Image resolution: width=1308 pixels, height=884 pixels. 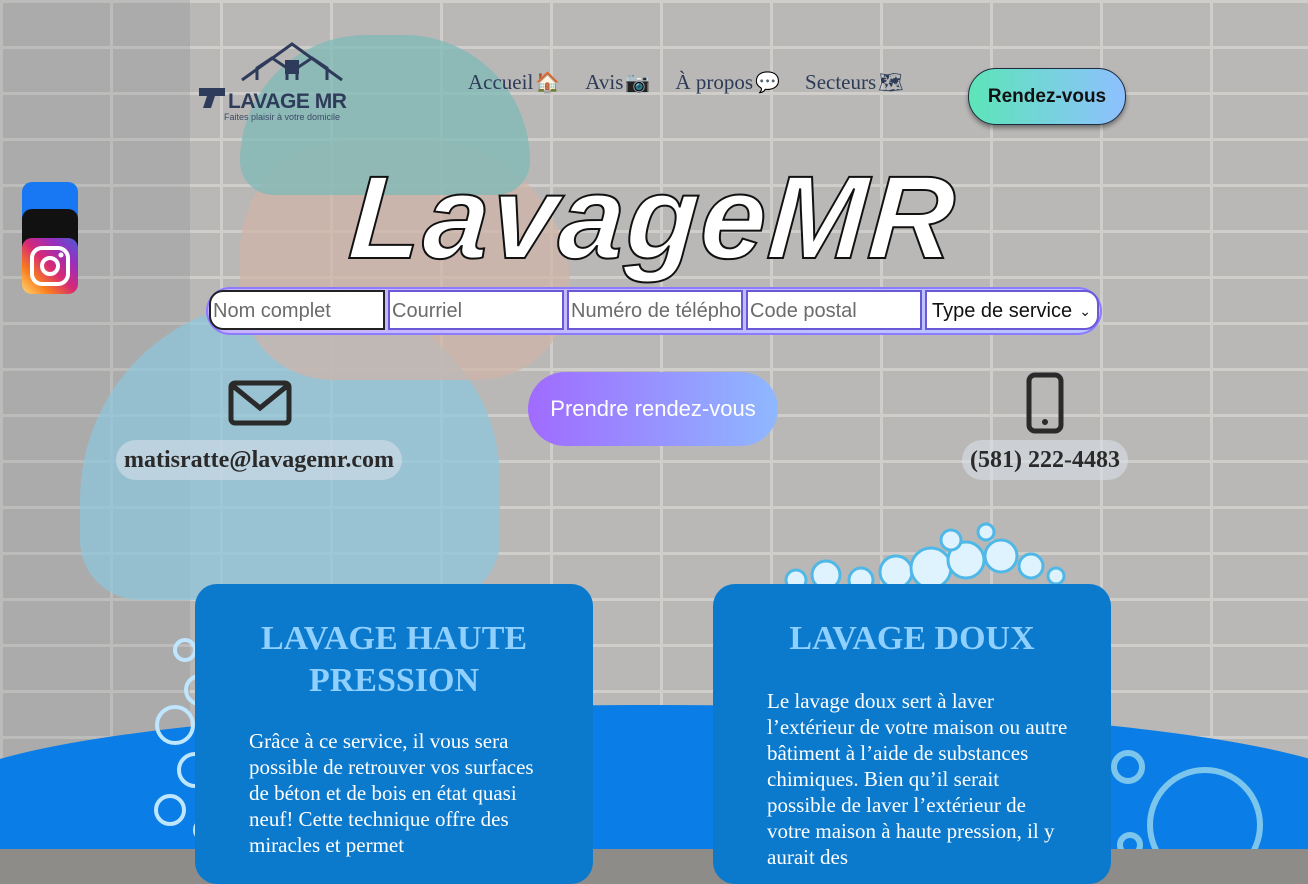 I want to click on hero-title: LavageMR, so click(x=652, y=218).